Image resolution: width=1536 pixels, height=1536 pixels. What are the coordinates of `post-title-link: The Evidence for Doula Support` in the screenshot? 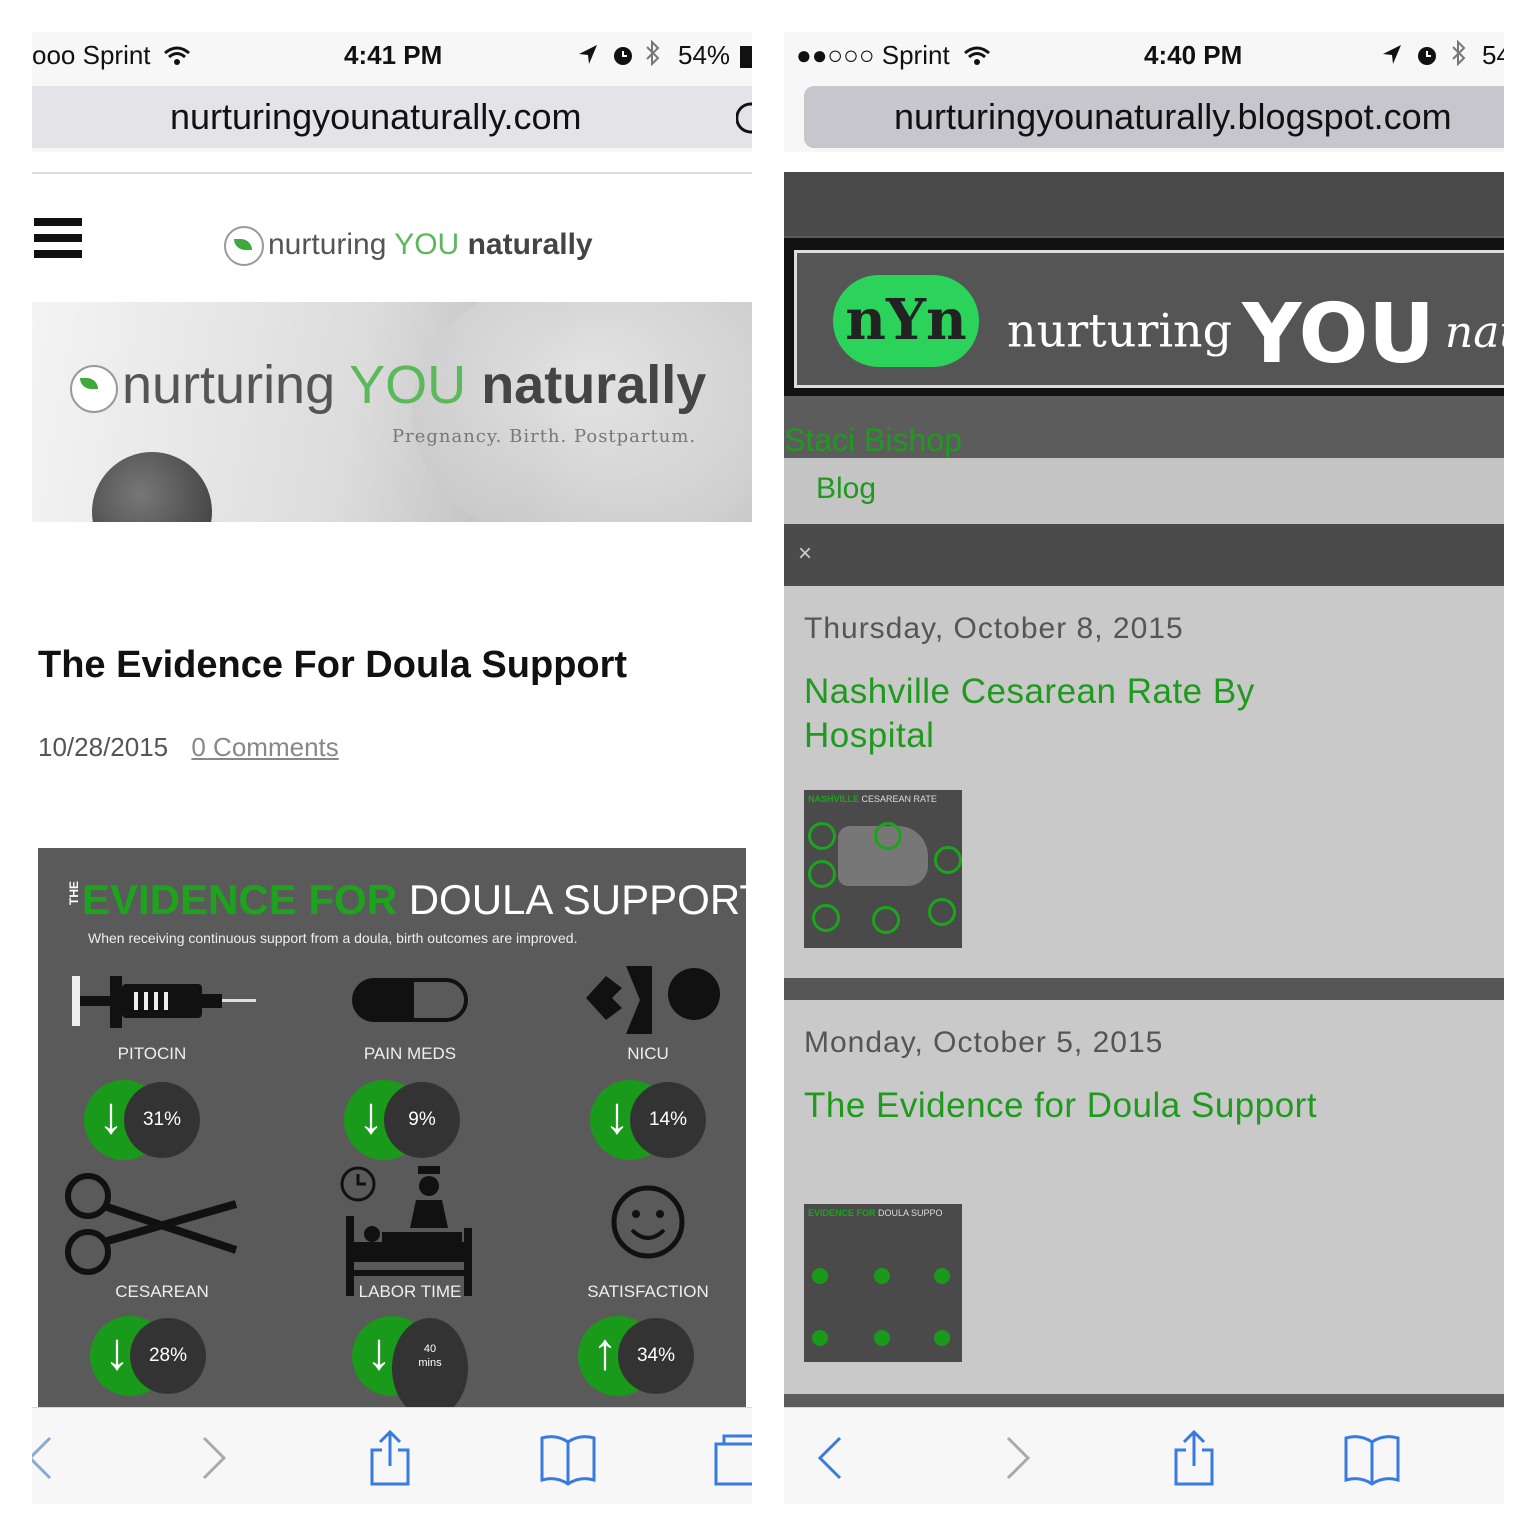 It's located at (1064, 1106).